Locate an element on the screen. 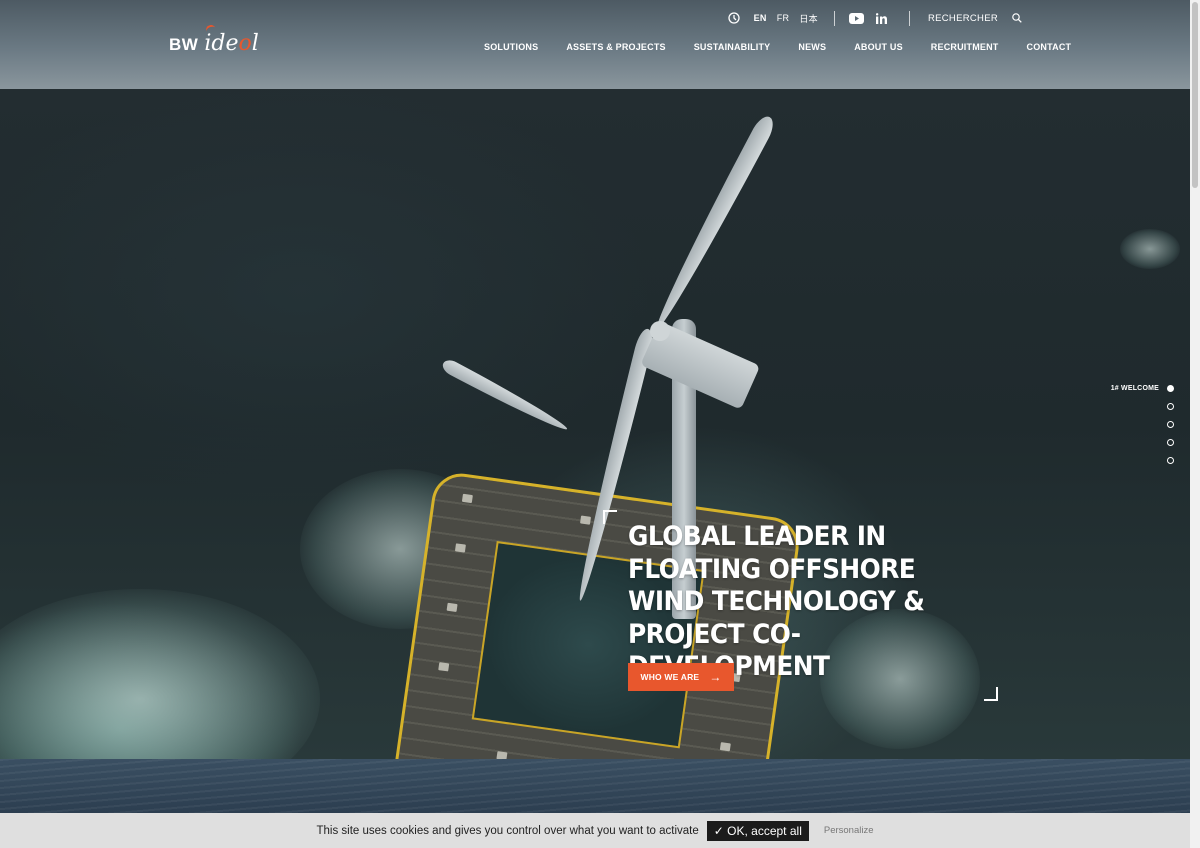 The image size is (1200, 848). youtube-icon is located at coordinates (856, 18).